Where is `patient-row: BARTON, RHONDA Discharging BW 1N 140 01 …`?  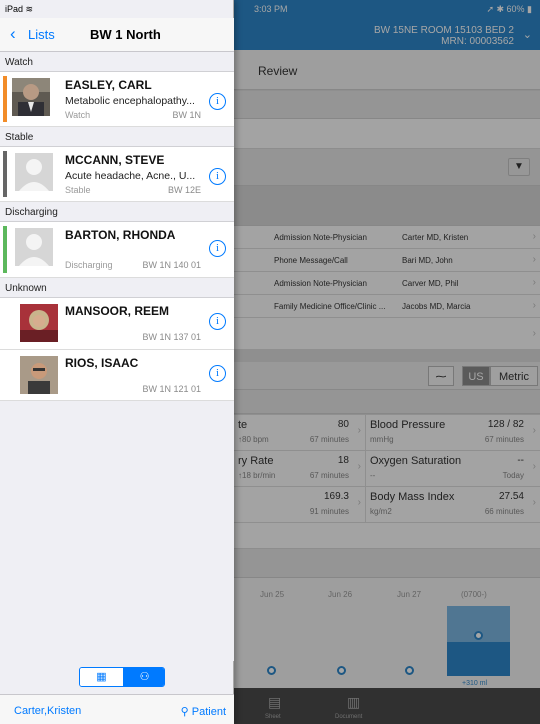 patient-row: BARTON, RHONDA Discharging BW 1N 140 01 … is located at coordinates (117, 250).